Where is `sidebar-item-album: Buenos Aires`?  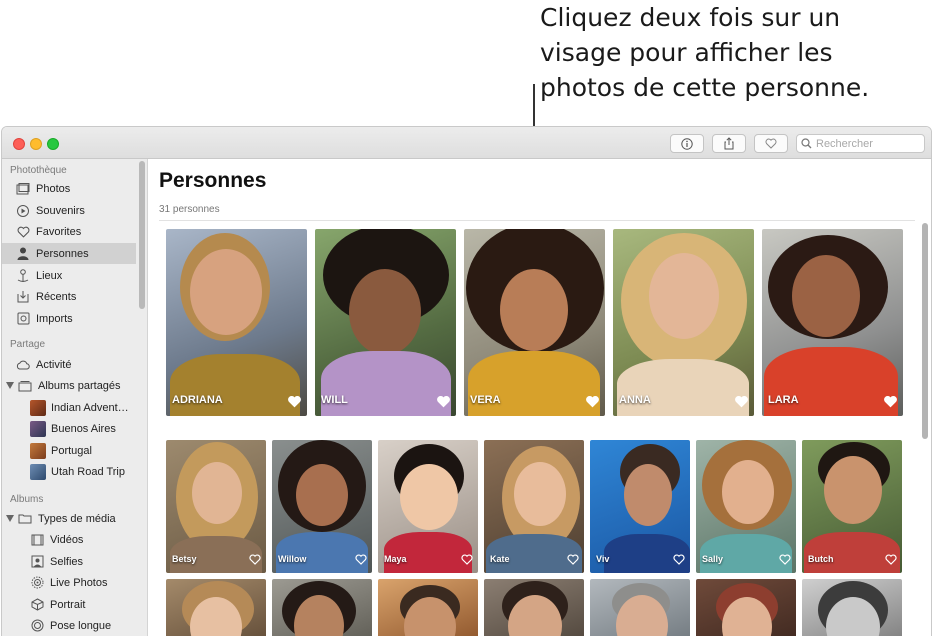
sidebar-item-album: Buenos Aires is located at coordinates (69, 428).